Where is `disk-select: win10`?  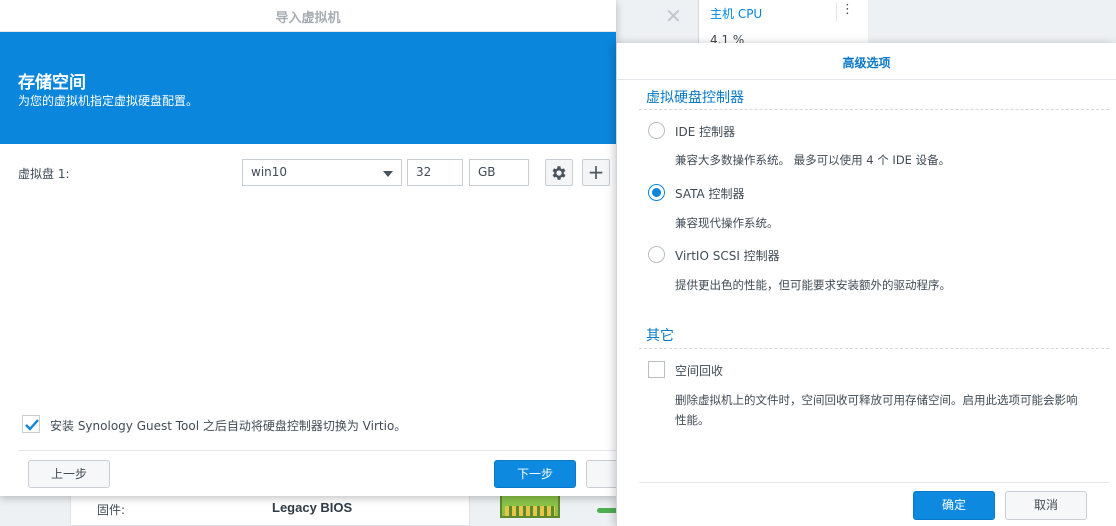
disk-select: win10 is located at coordinates (322, 172).